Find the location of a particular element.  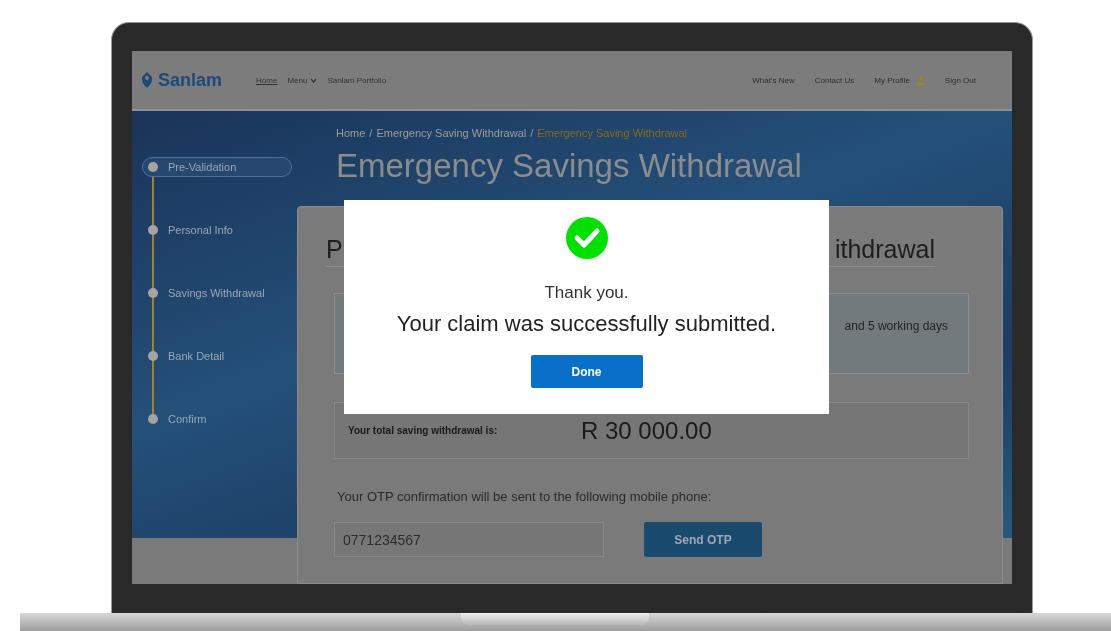

step-label: Bank Detail is located at coordinates (196, 356).